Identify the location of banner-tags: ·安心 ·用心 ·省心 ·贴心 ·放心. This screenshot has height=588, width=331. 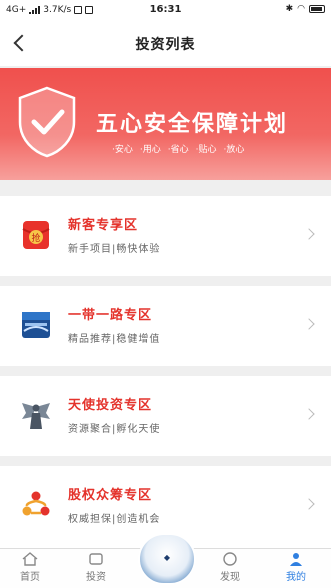
(178, 148).